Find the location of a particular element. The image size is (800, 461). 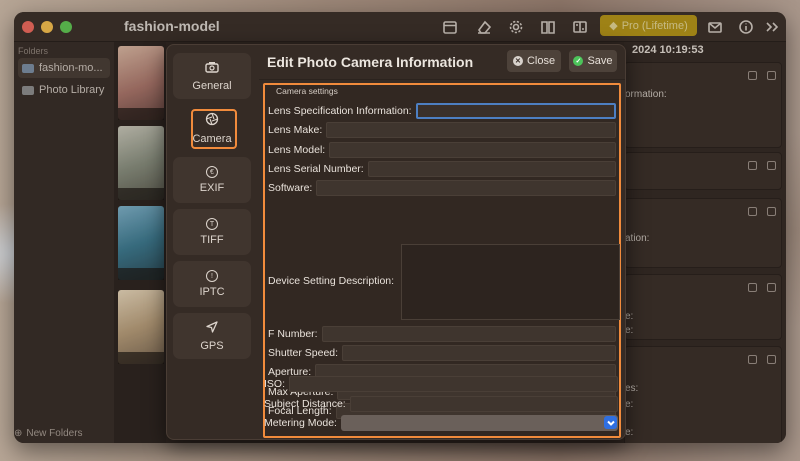

save-button: ✓ Save is located at coordinates (593, 61).